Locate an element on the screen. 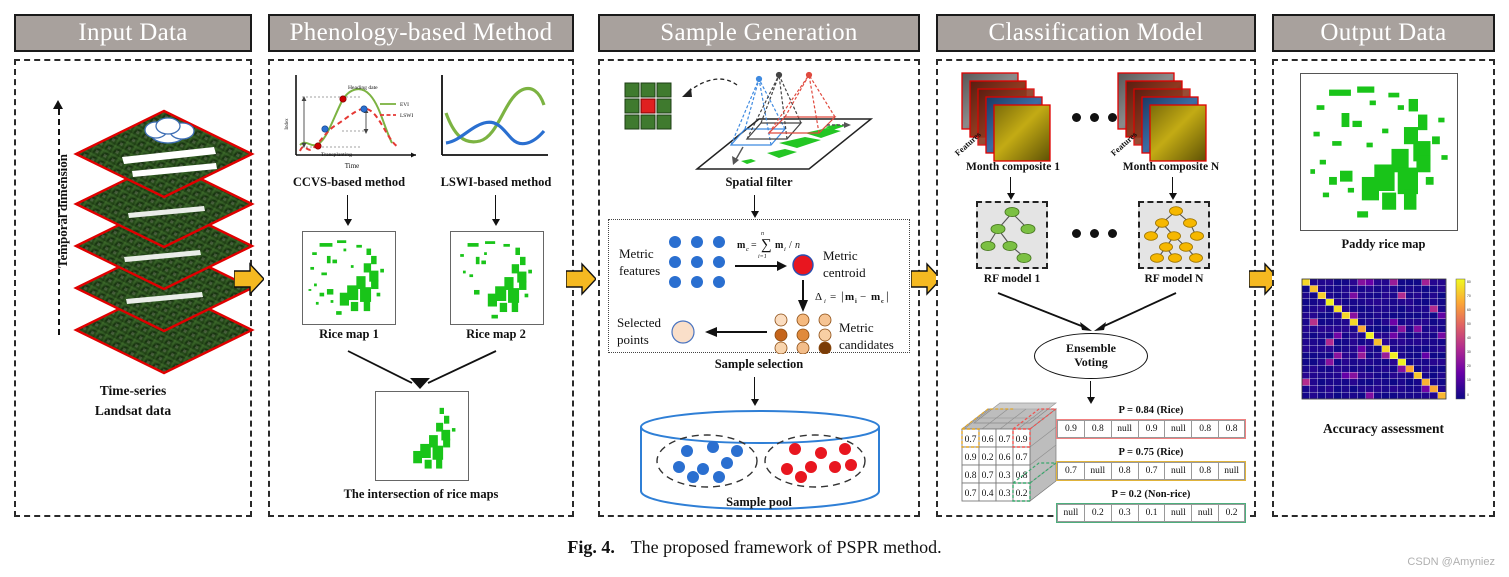 This screenshot has width=1509, height=577. cube-cell: 0.7 is located at coordinates (1005, 440).